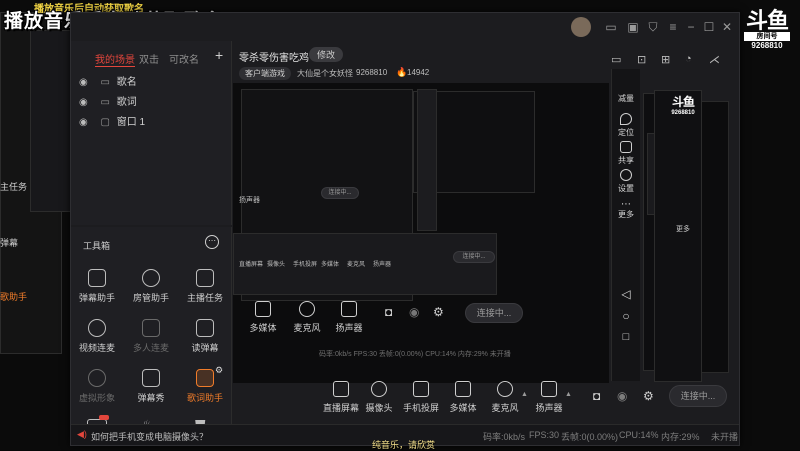 The image size is (800, 451). What do you see at coordinates (626, 210) in the screenshot?
I see `right-item-more: ⋯ 更多` at bounding box center [626, 210].